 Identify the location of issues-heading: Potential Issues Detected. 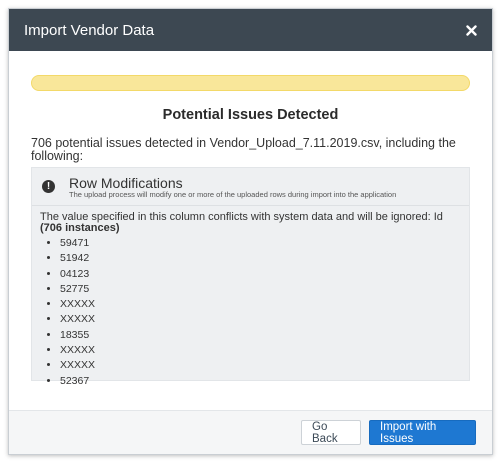
(250, 115).